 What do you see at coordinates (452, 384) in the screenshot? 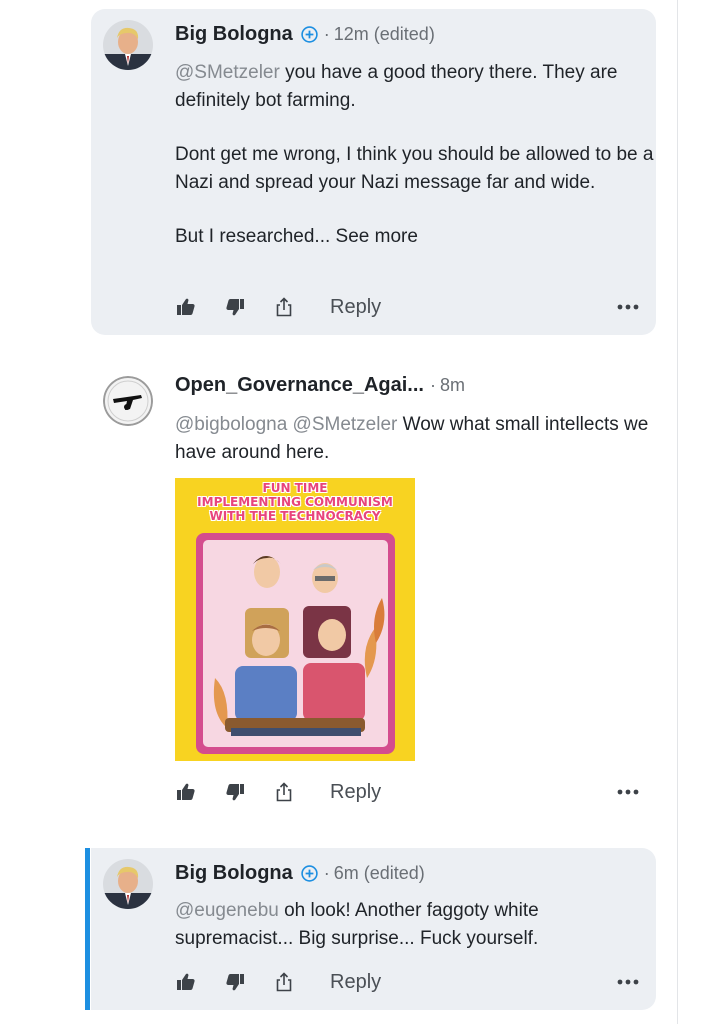
I see `timestamp: 8m` at bounding box center [452, 384].